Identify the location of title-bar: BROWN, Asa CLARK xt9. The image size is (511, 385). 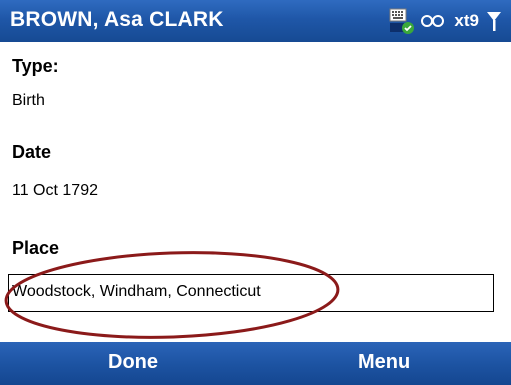
(255, 21).